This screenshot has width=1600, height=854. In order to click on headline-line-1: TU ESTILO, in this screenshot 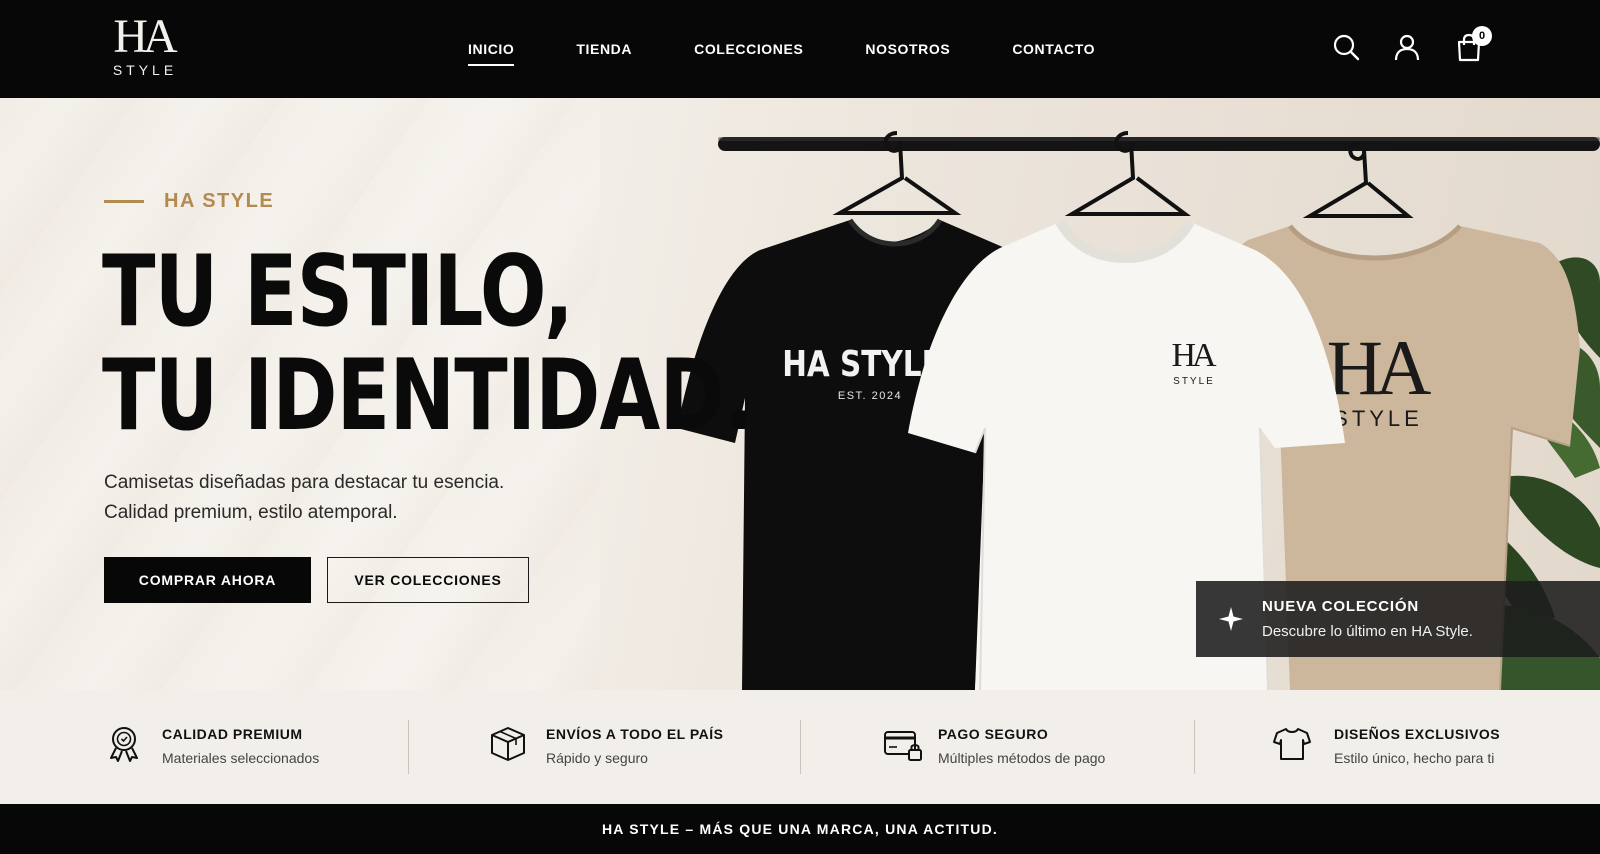, I will do `click(338, 292)`.